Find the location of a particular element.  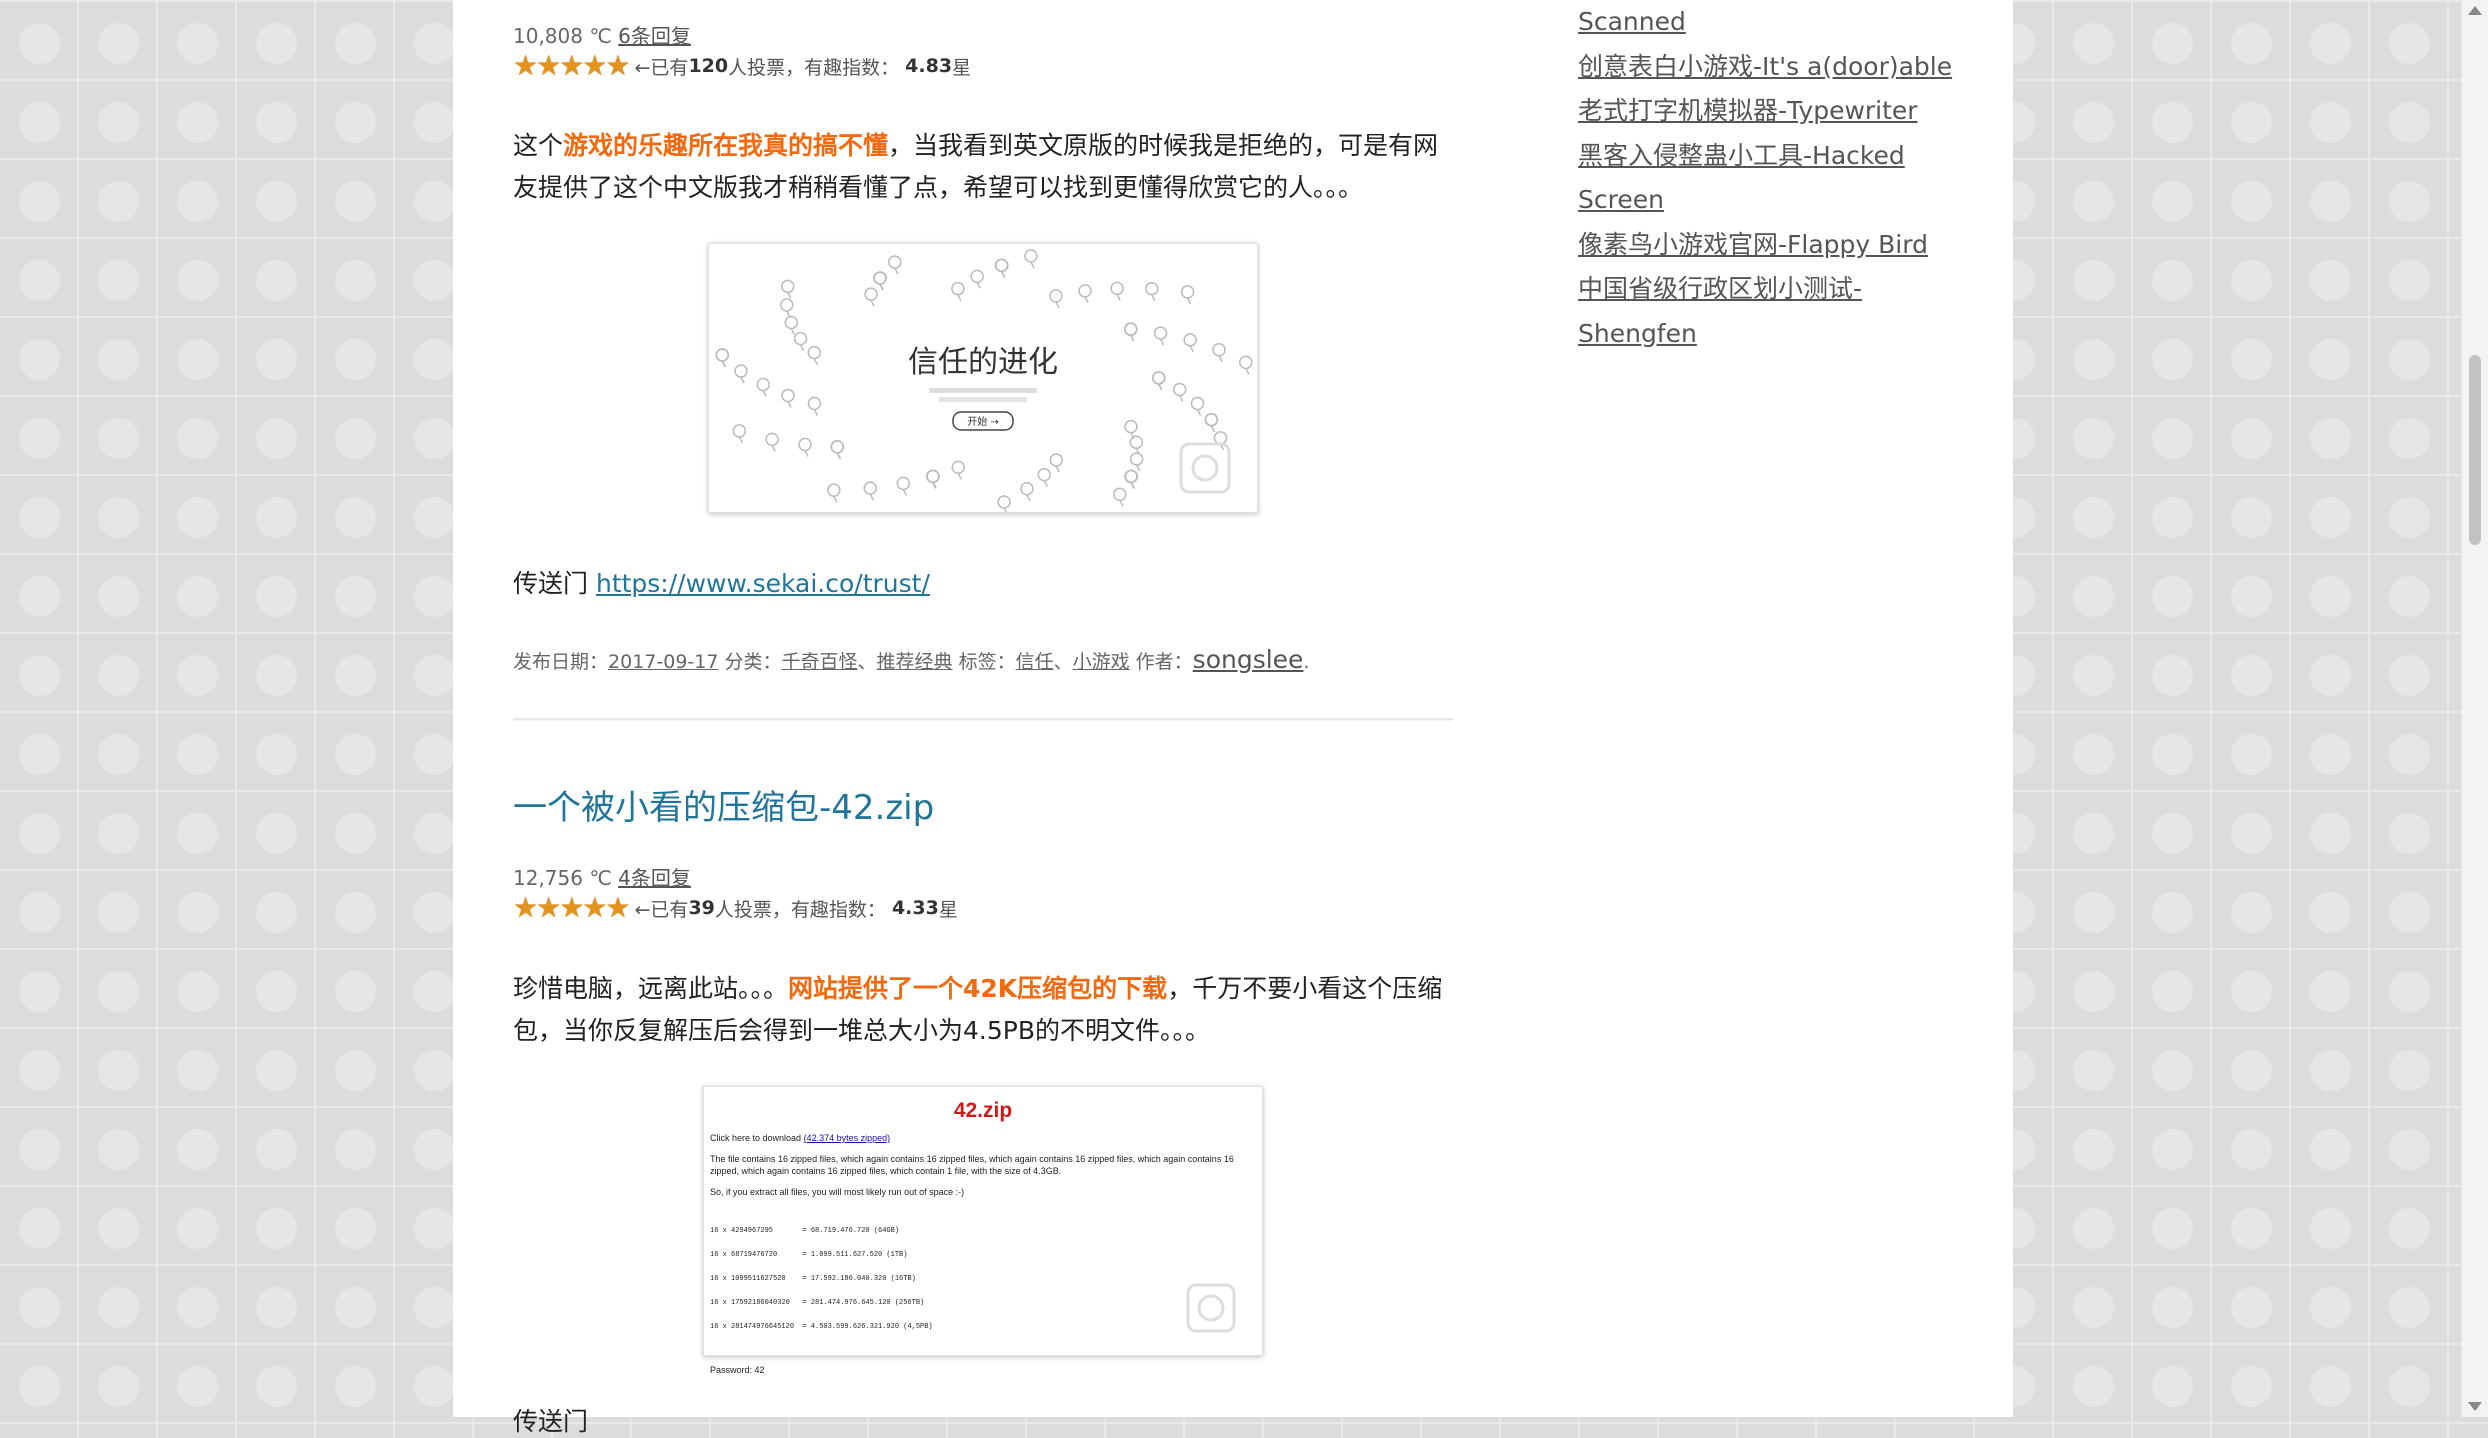

post-divider is located at coordinates (983, 719).